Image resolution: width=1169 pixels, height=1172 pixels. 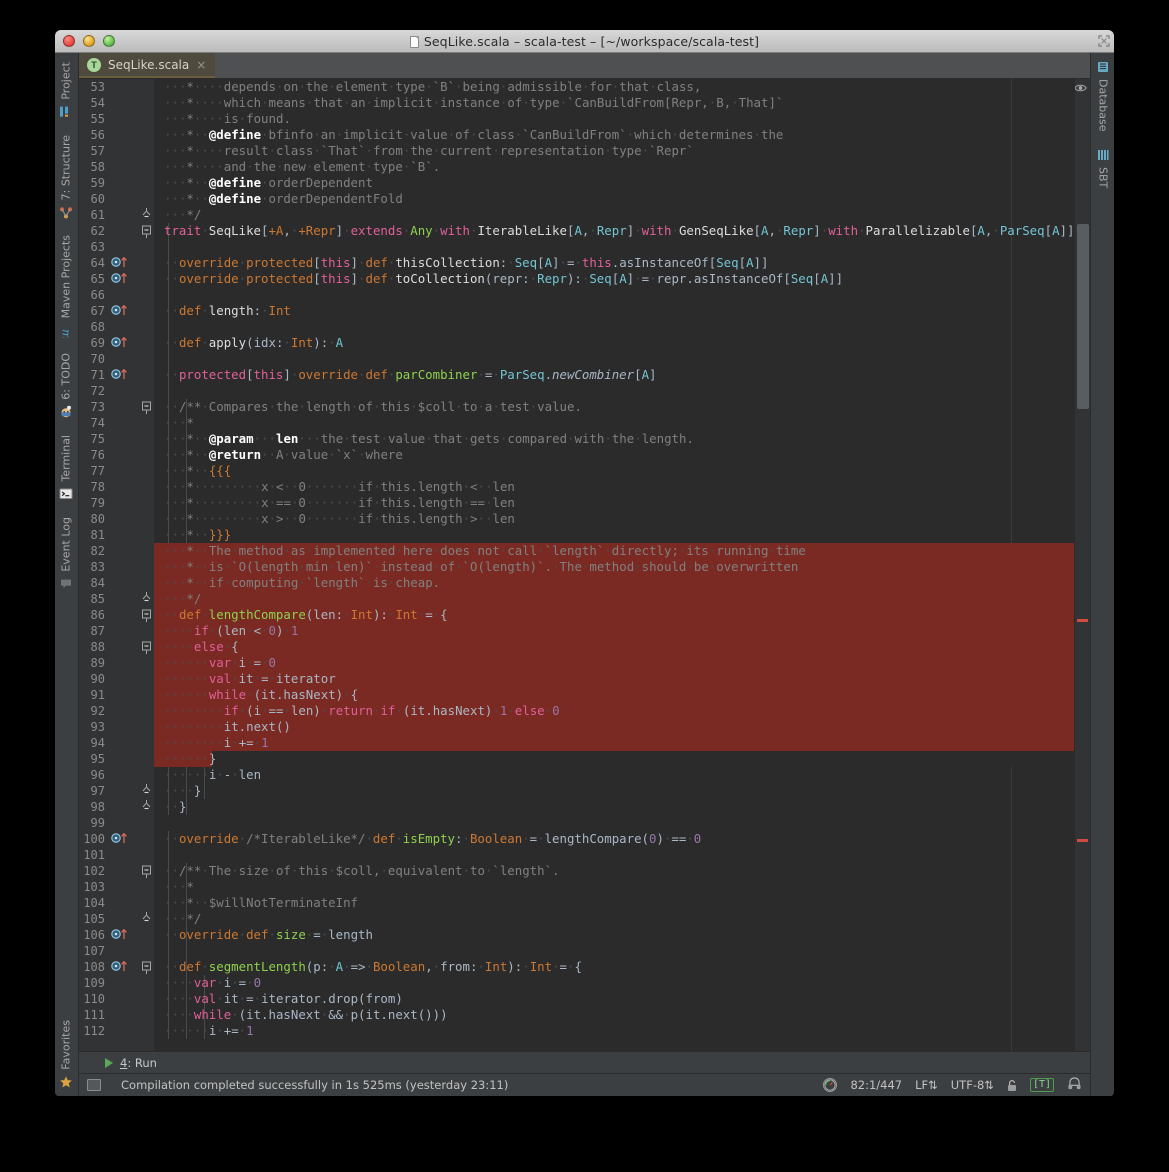 I want to click on code-line: ······}, so click(x=614, y=759).